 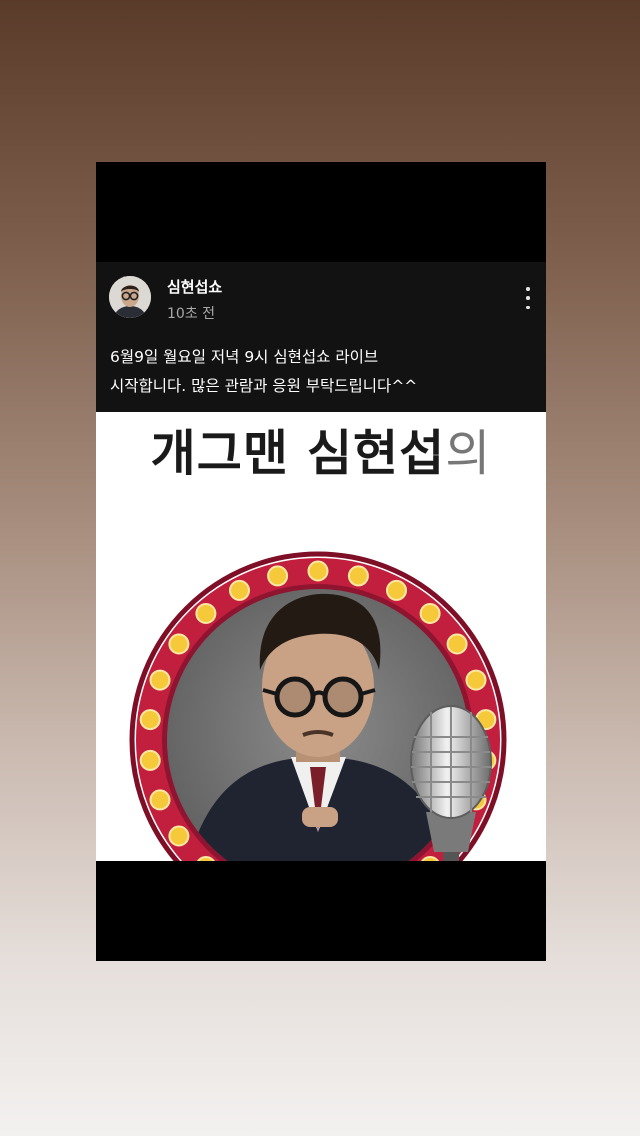 I want to click on more-options-icon, so click(x=528, y=298).